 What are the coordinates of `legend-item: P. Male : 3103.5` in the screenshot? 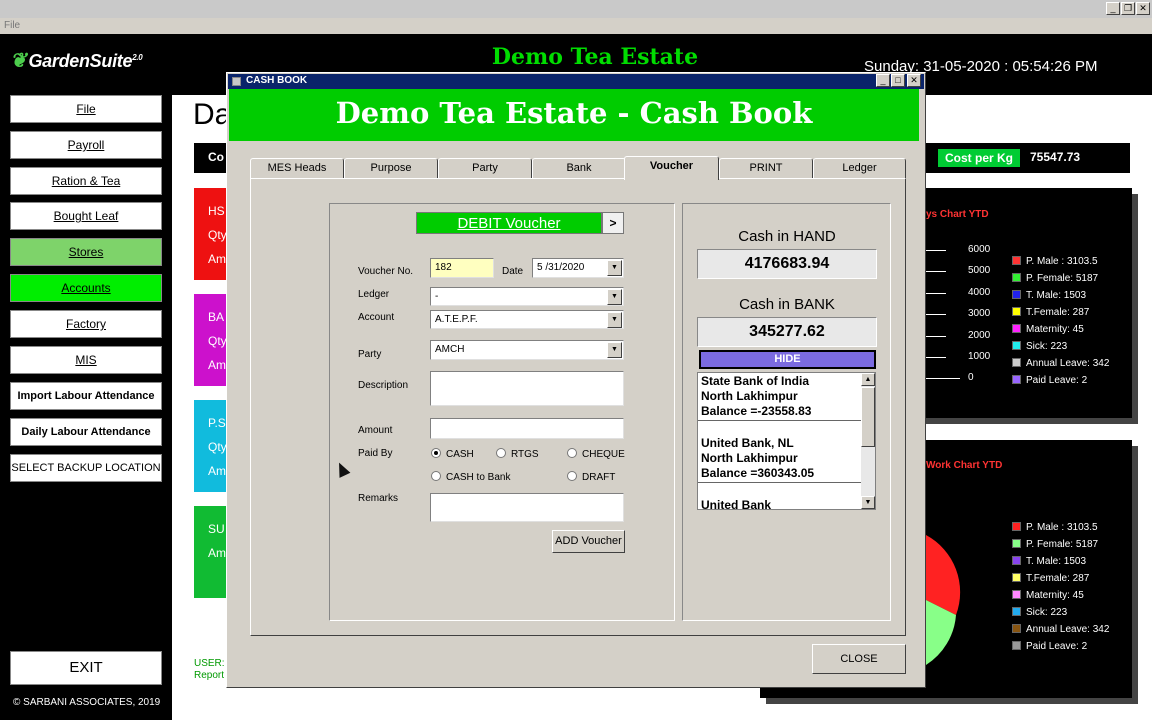 It's located at (1060, 261).